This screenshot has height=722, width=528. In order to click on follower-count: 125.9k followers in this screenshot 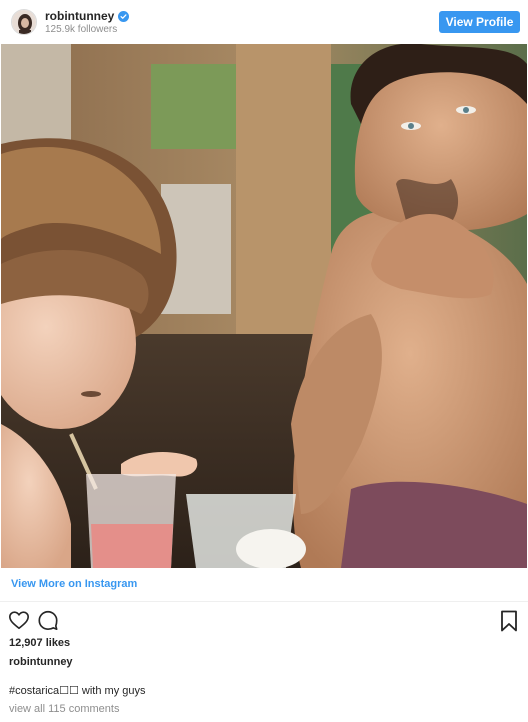, I will do `click(81, 29)`.